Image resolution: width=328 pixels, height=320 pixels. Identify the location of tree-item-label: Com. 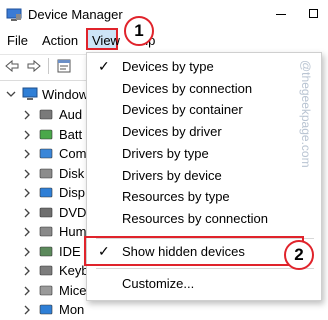
(73, 153).